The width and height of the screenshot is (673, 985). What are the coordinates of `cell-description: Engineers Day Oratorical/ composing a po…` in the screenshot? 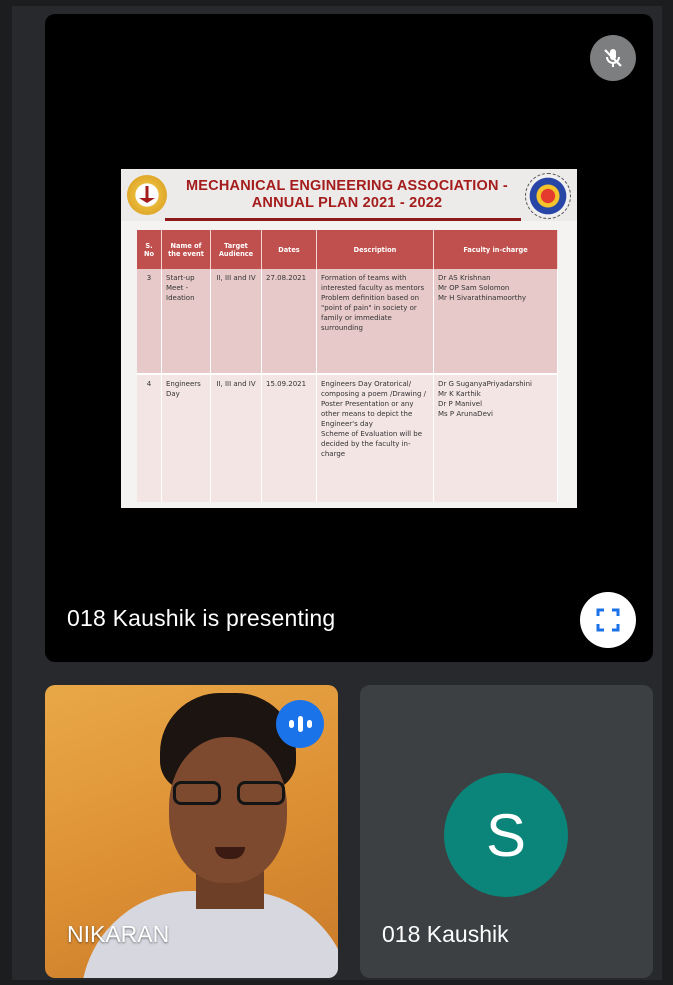 It's located at (375, 437).